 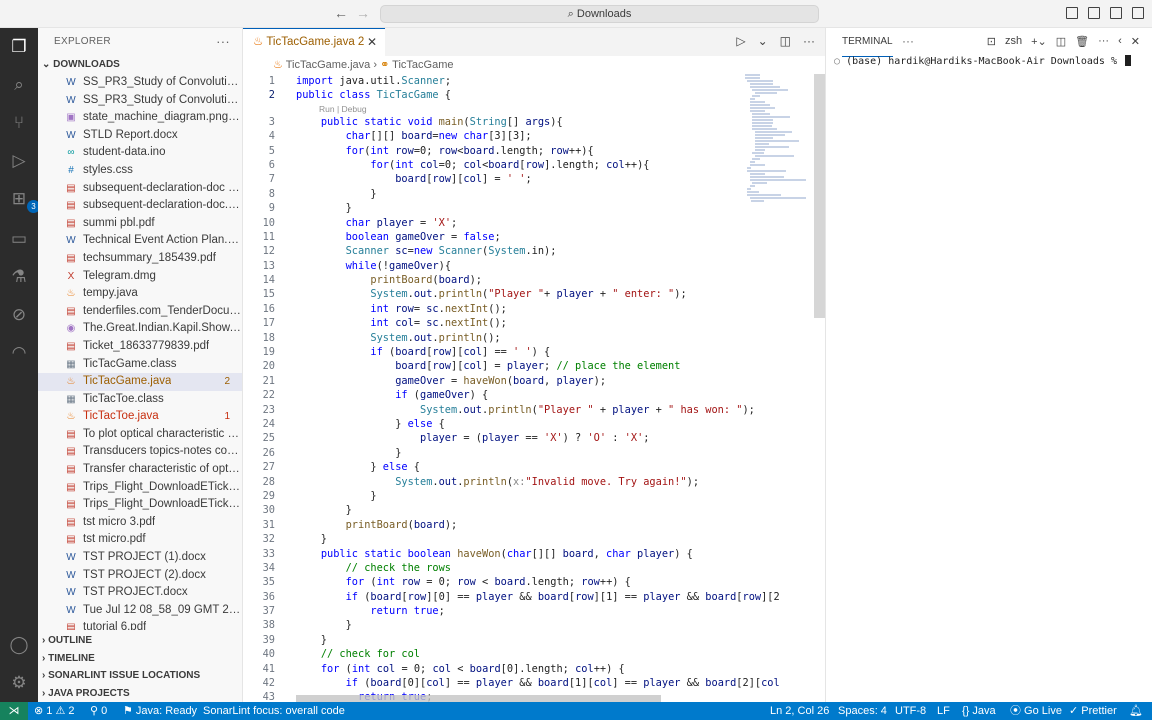 What do you see at coordinates (1036, 711) in the screenshot?
I see `go-live-button: ⦿ Go Live` at bounding box center [1036, 711].